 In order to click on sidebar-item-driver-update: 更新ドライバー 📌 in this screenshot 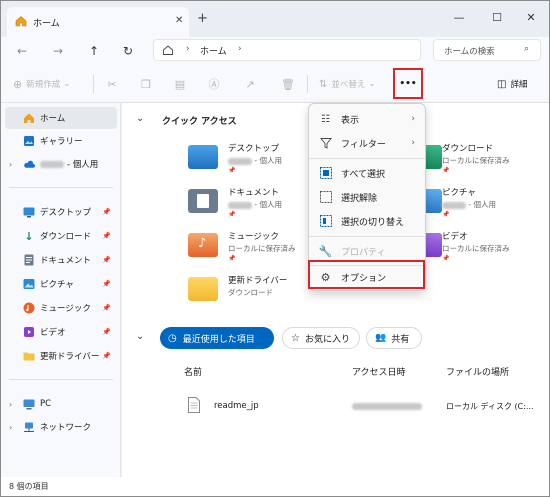, I will do `click(61, 356)`.